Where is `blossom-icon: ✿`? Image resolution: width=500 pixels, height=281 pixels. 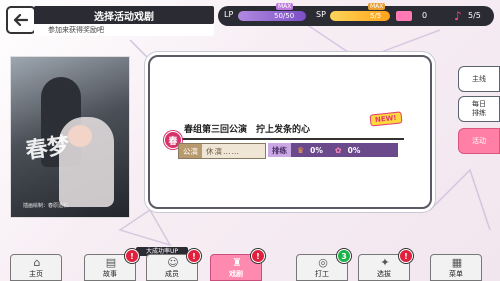 blossom-icon: ✿ is located at coordinates (338, 150).